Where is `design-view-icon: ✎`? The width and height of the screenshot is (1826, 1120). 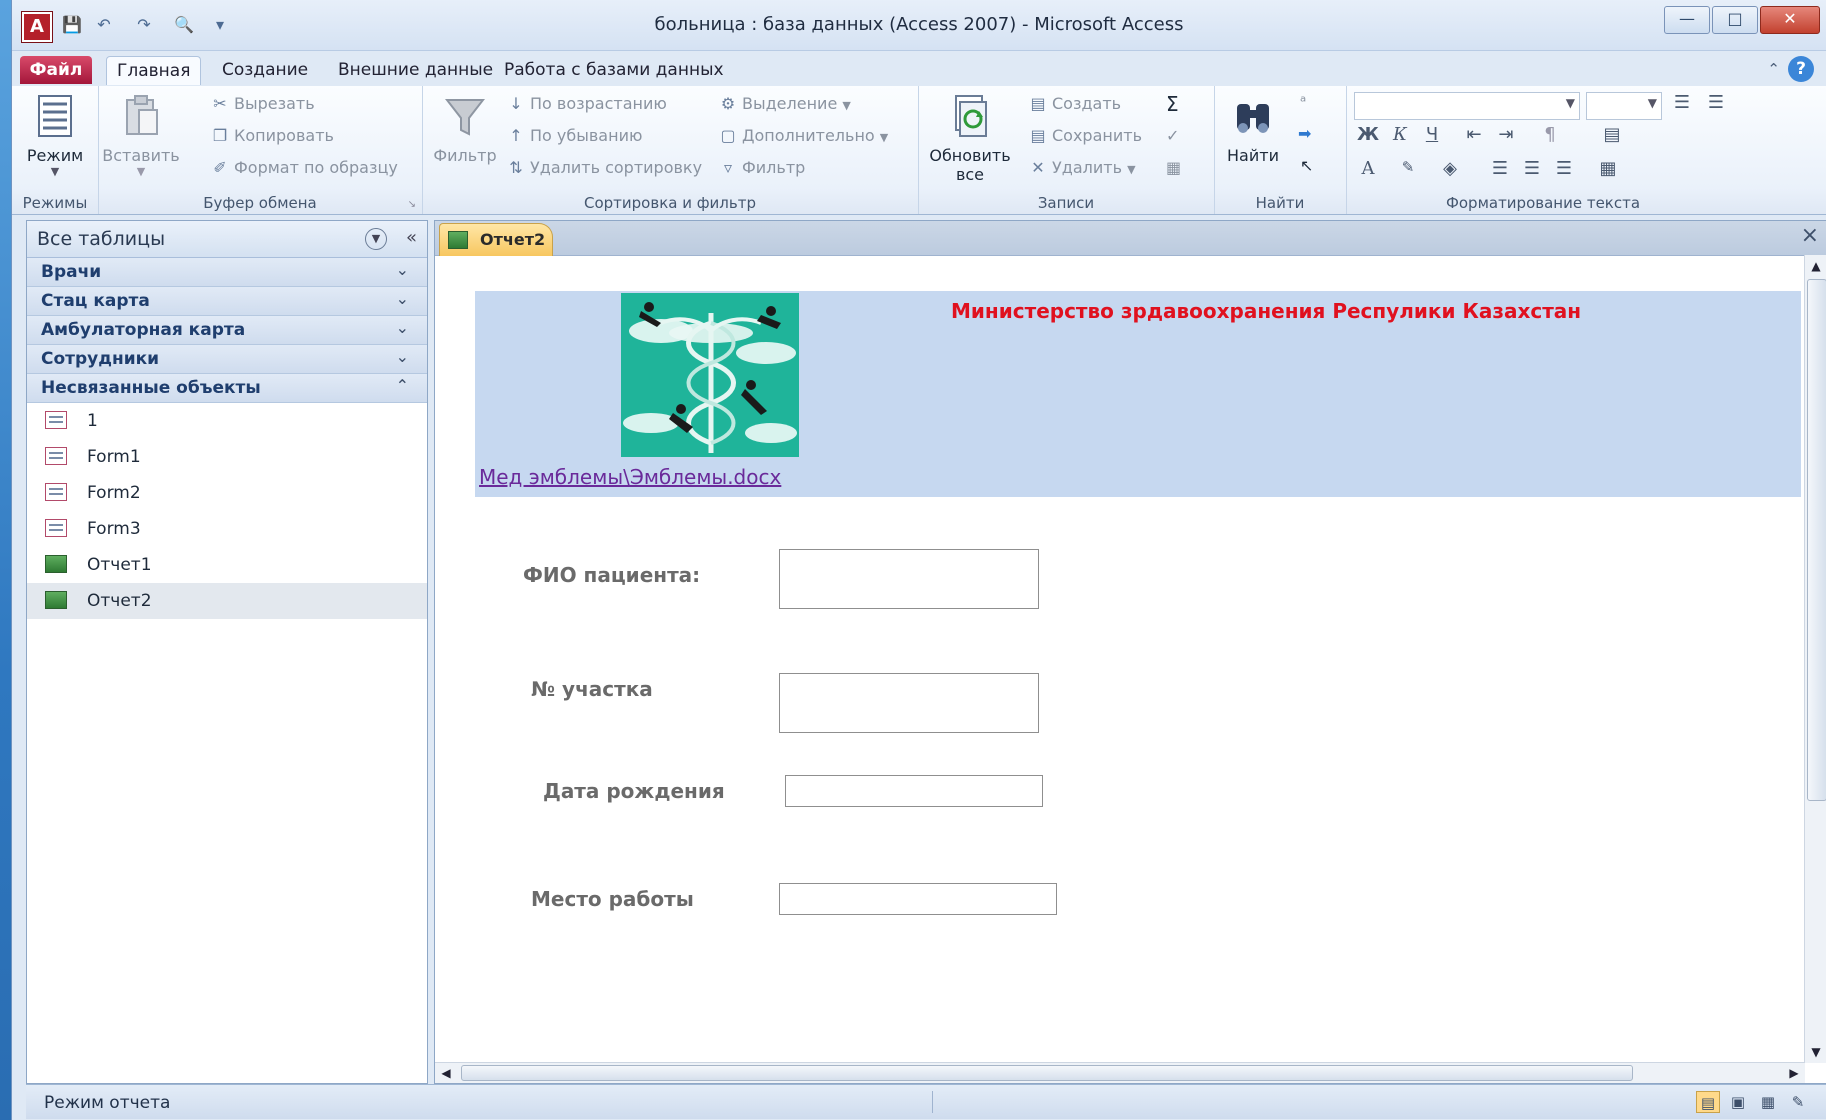
design-view-icon: ✎ is located at coordinates (1798, 1102).